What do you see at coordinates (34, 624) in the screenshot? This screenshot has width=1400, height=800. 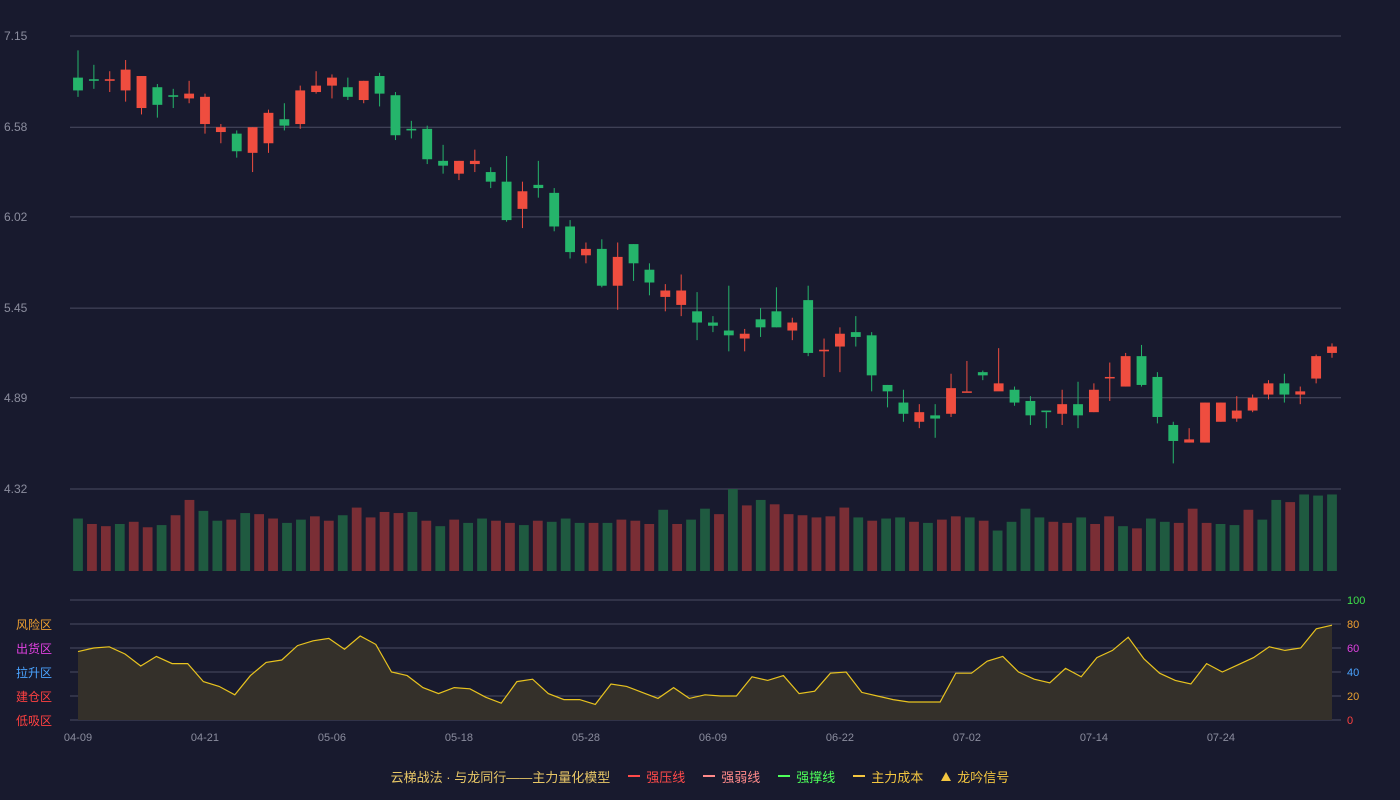 I see `zone-label: 风险区` at bounding box center [34, 624].